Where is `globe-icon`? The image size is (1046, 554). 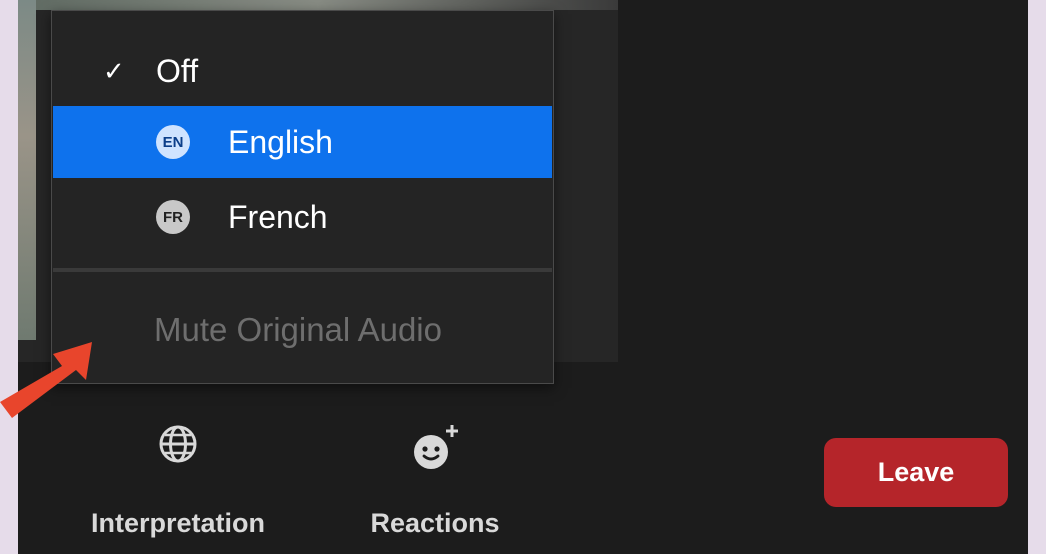 globe-icon is located at coordinates (178, 444).